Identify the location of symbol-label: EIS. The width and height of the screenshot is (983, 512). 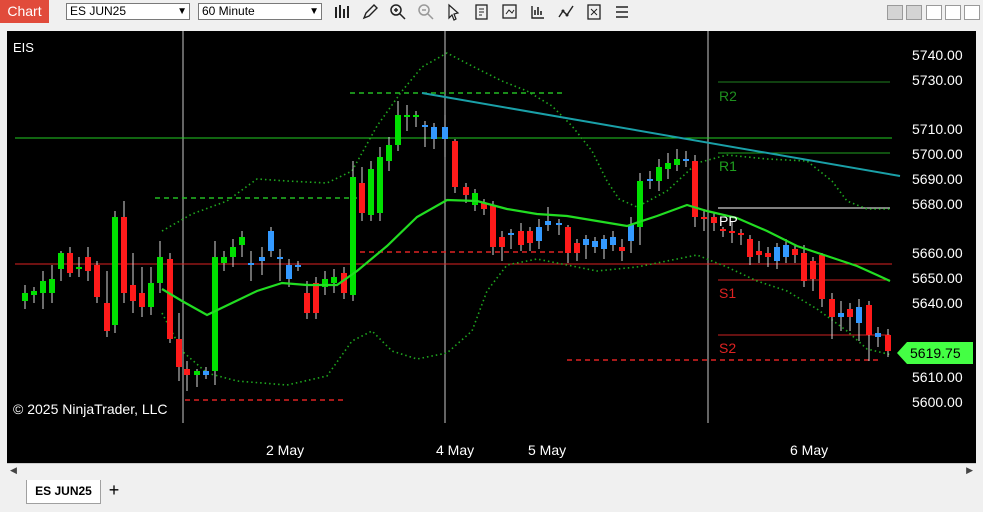
(23, 47).